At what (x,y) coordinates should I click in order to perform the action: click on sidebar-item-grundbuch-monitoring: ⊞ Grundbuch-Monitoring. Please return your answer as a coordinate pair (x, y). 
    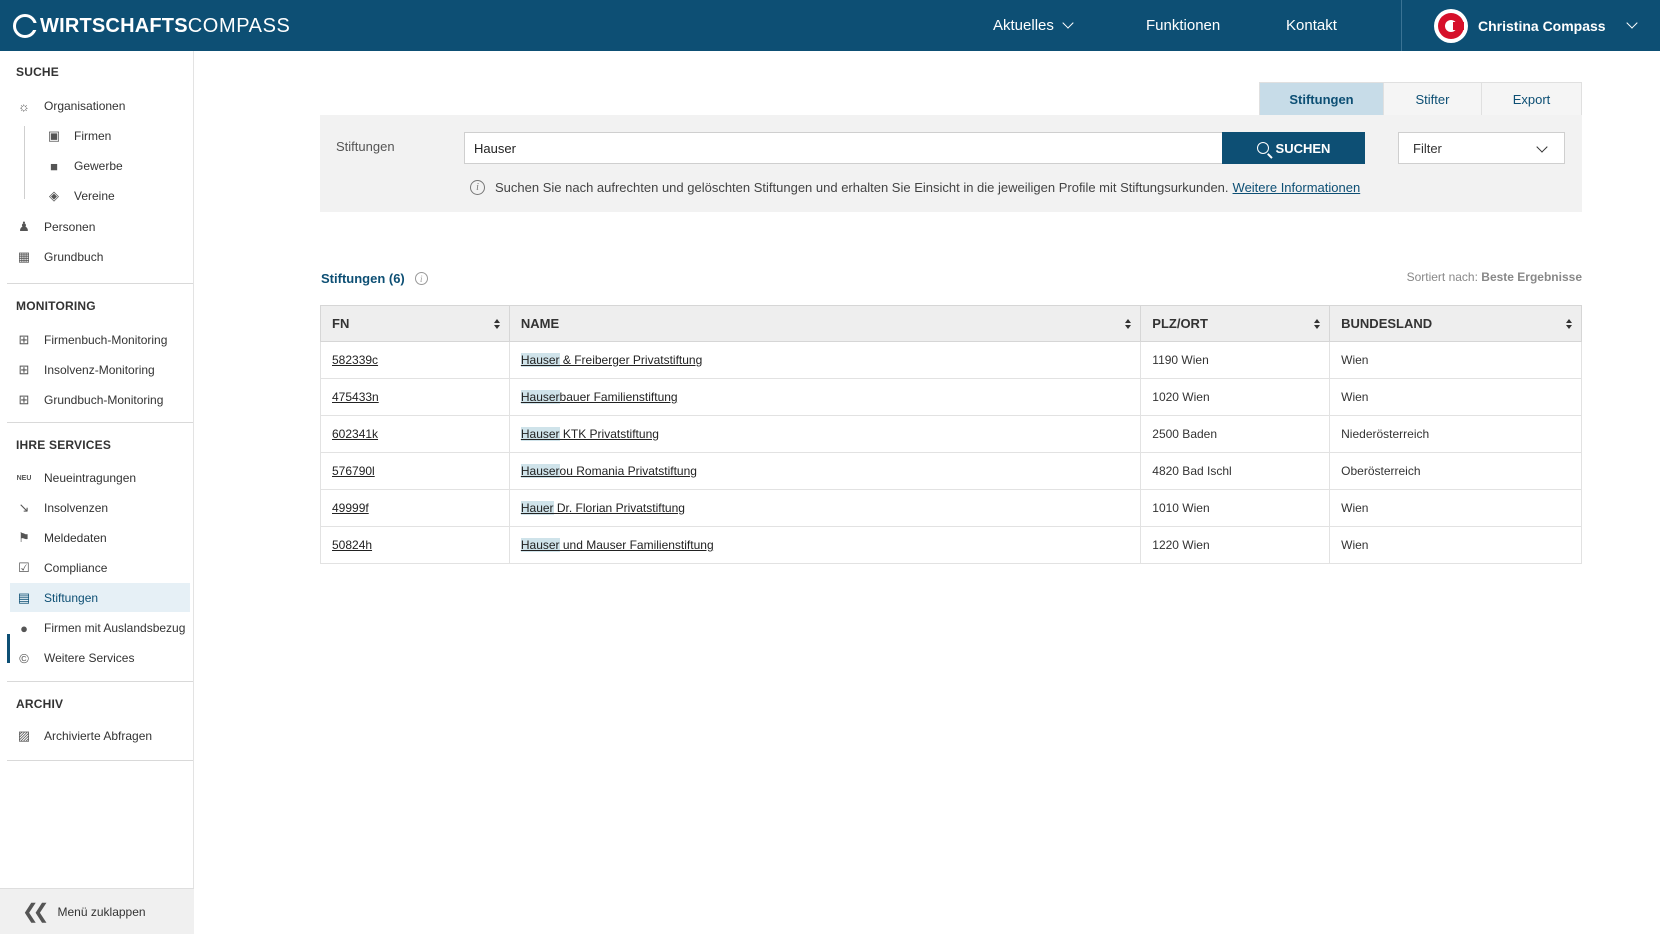
    Looking at the image, I should click on (103, 400).